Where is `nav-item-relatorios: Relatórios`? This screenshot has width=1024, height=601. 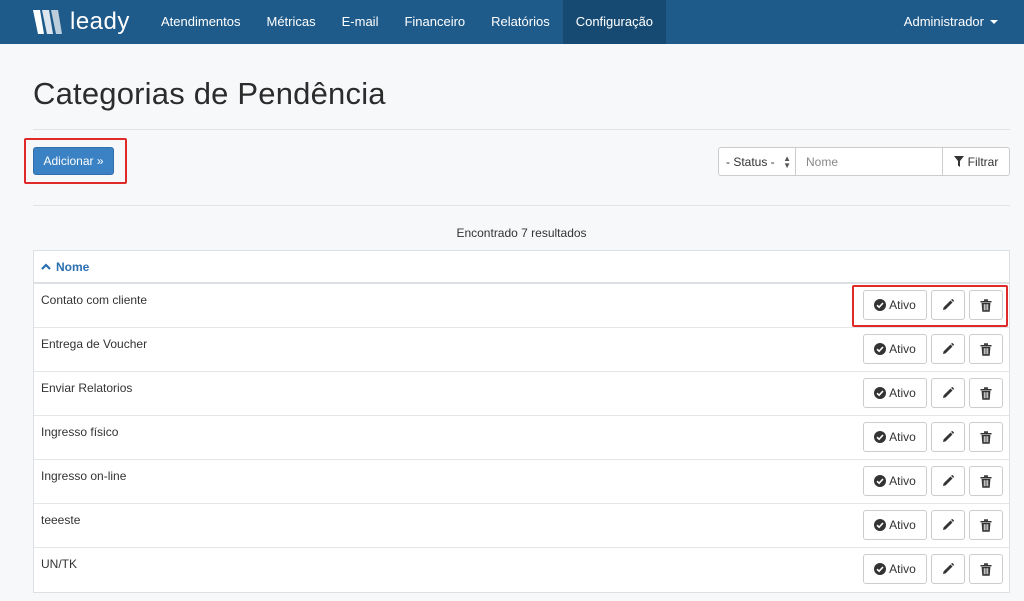 nav-item-relatorios: Relatórios is located at coordinates (520, 22).